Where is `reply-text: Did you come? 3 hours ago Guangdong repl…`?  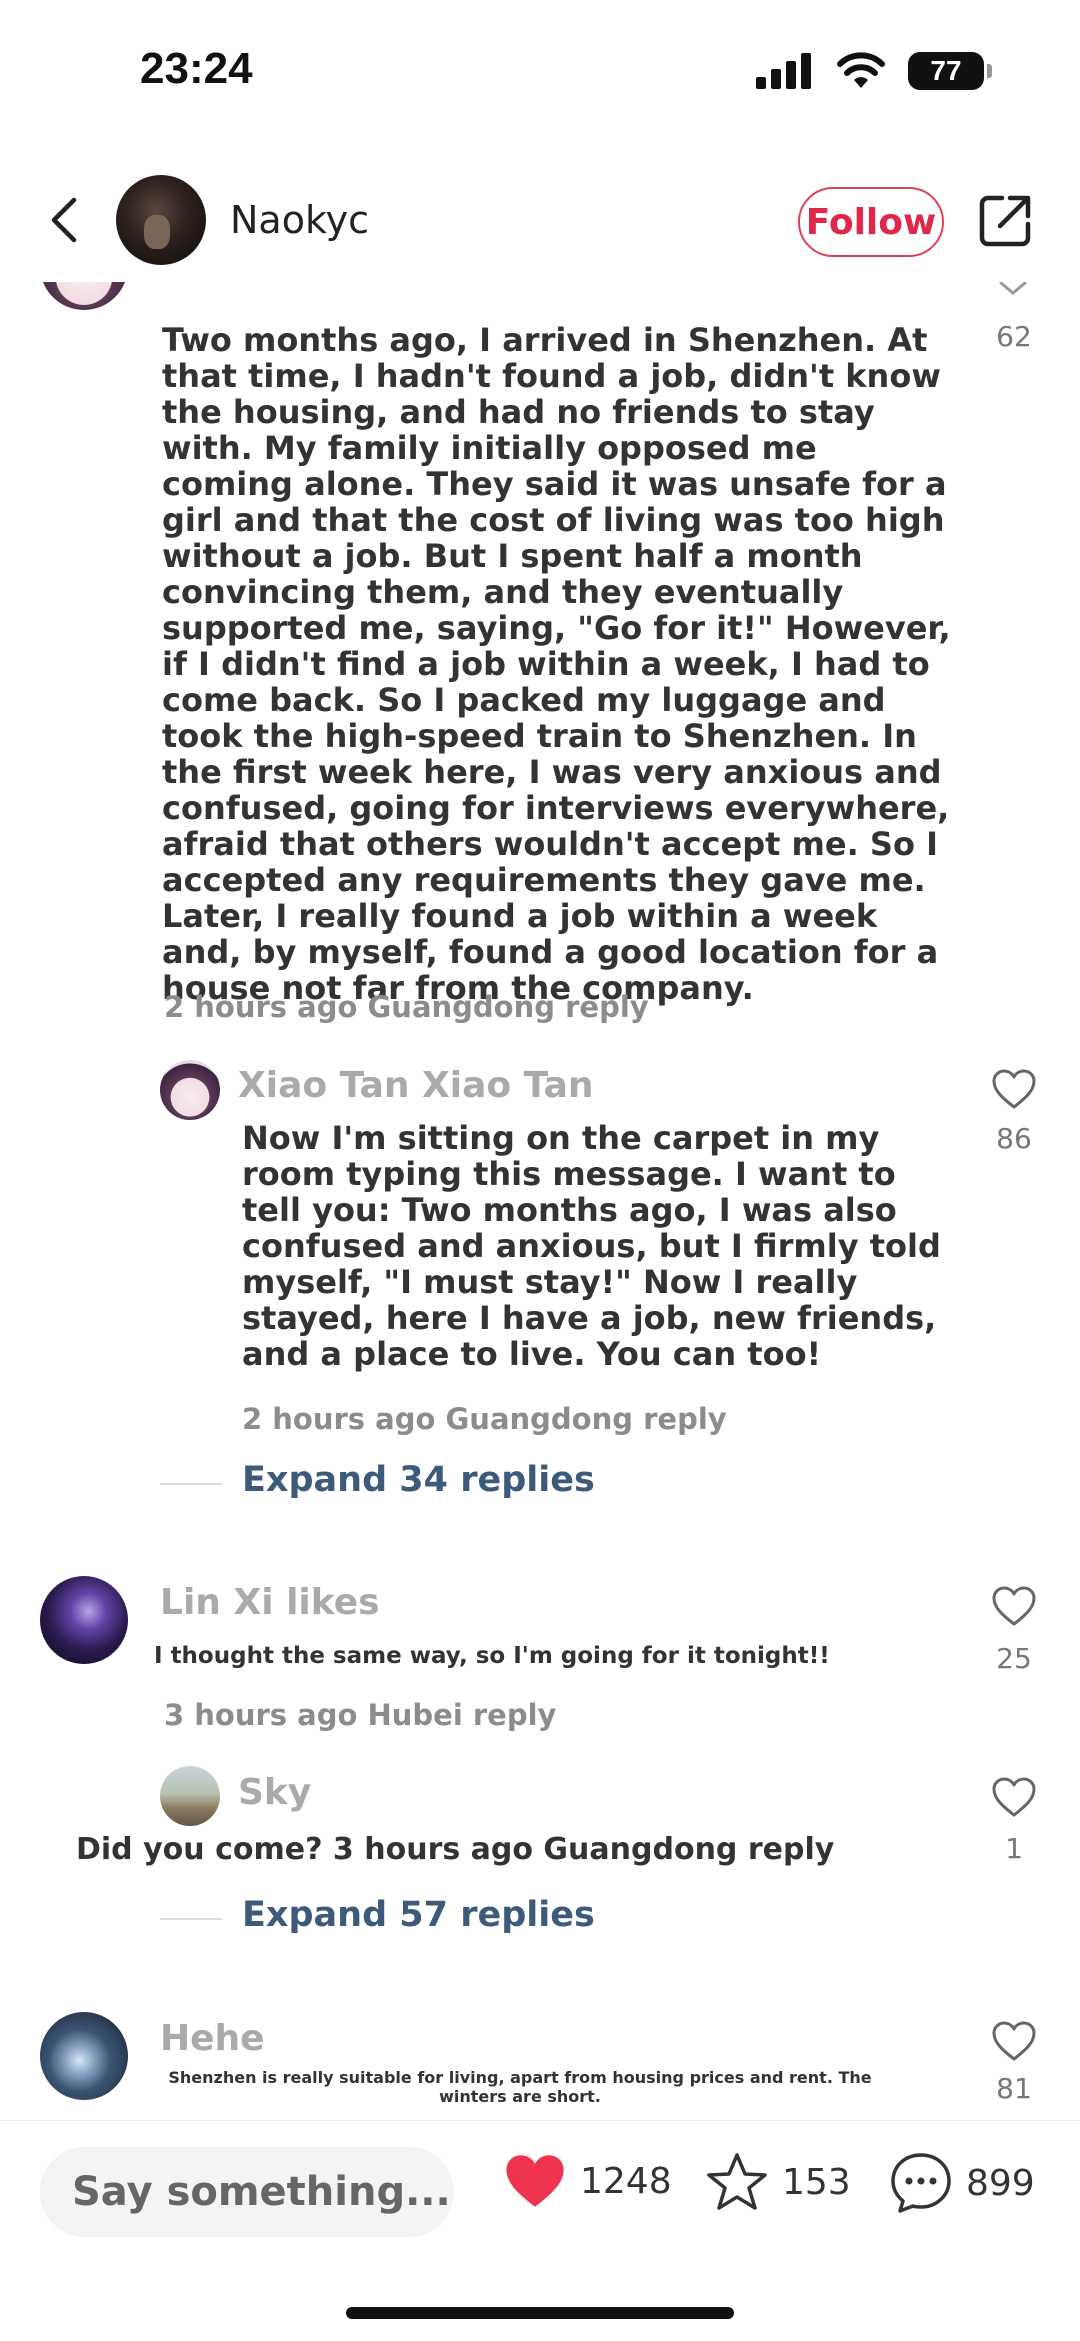 reply-text: Did you come? 3 hours ago Guangdong repl… is located at coordinates (455, 1849).